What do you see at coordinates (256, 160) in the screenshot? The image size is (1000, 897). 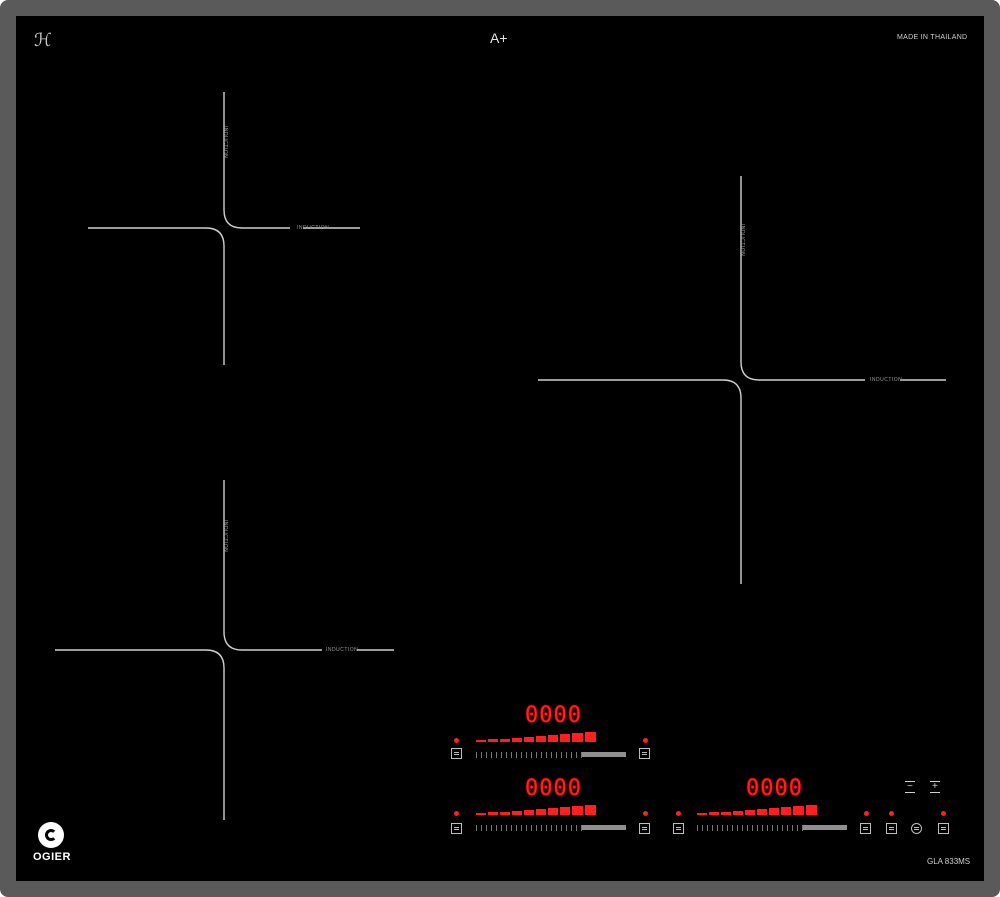 I see `zone-top-left-marker` at bounding box center [256, 160].